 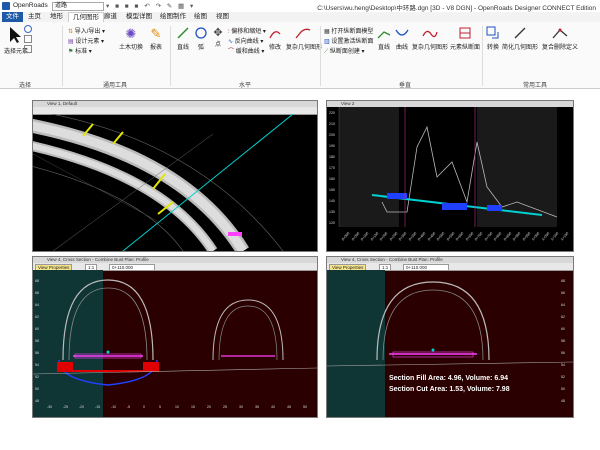 I want to click on xs1-x-tick: -10, so click(x=114, y=407).